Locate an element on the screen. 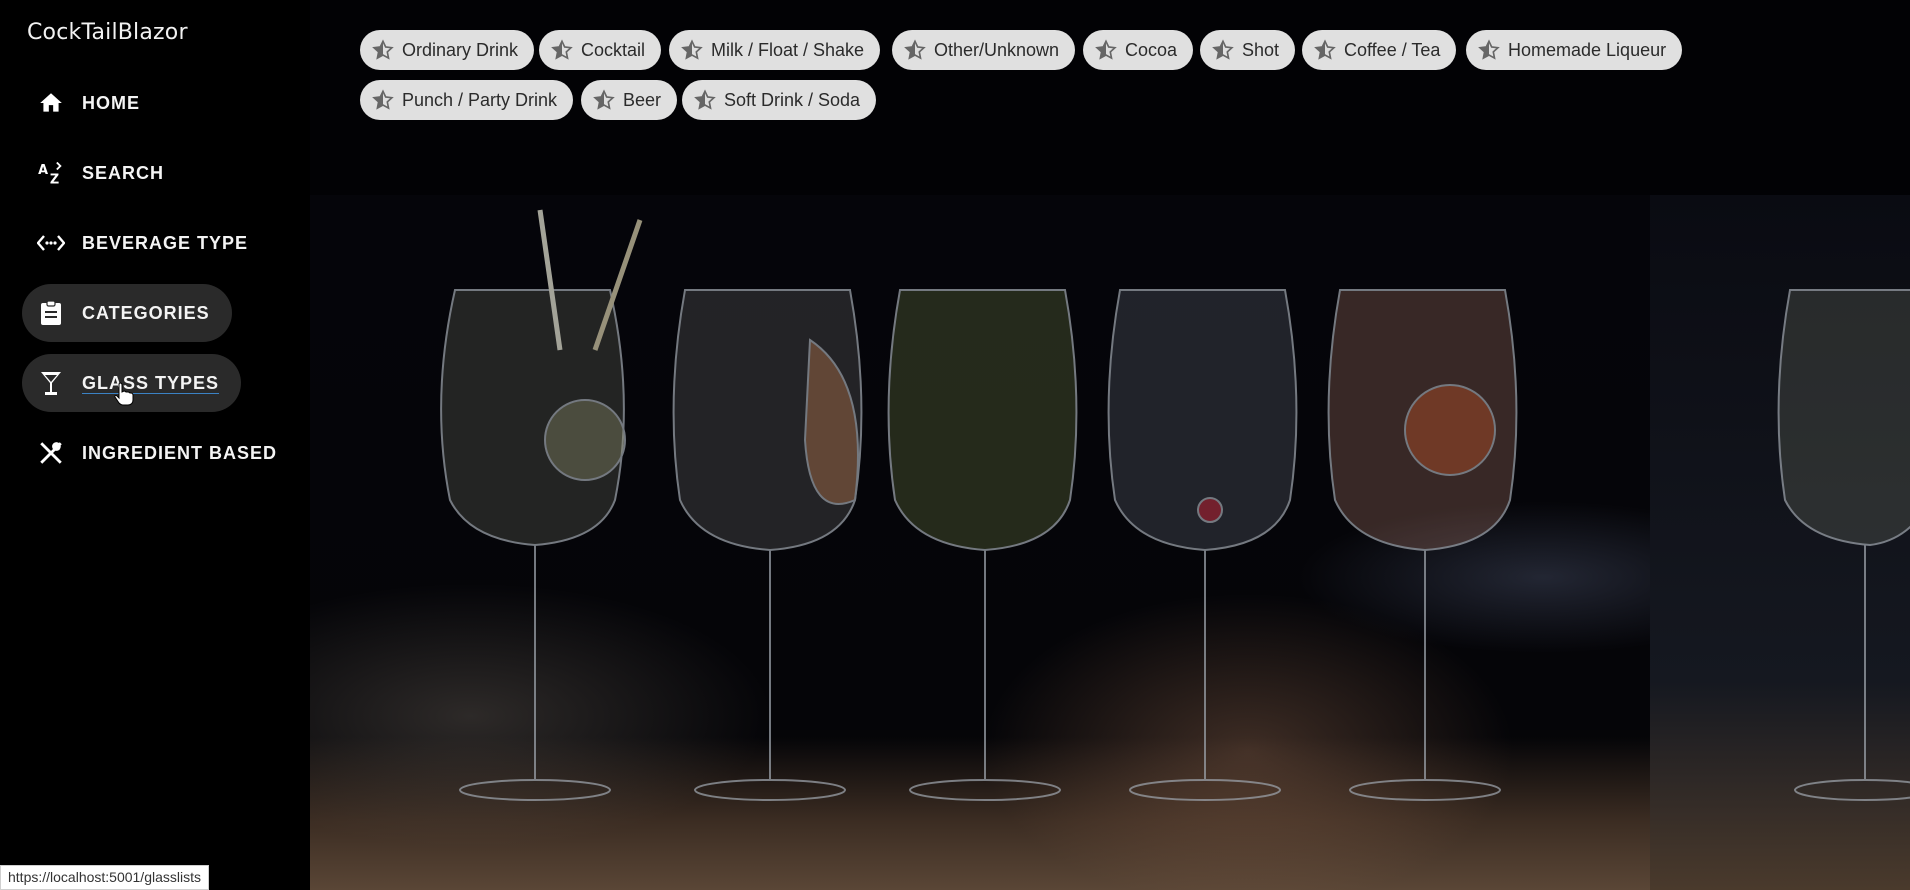 This screenshot has height=890, width=1910. chip-milk-float-shake: Milk / Float / Shake is located at coordinates (775, 50).